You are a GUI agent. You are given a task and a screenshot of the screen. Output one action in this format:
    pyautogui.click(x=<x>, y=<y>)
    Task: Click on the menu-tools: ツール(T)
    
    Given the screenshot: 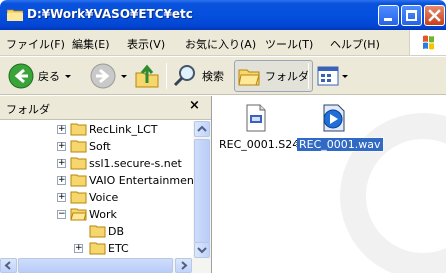 What is the action you would take?
    pyautogui.click(x=289, y=44)
    